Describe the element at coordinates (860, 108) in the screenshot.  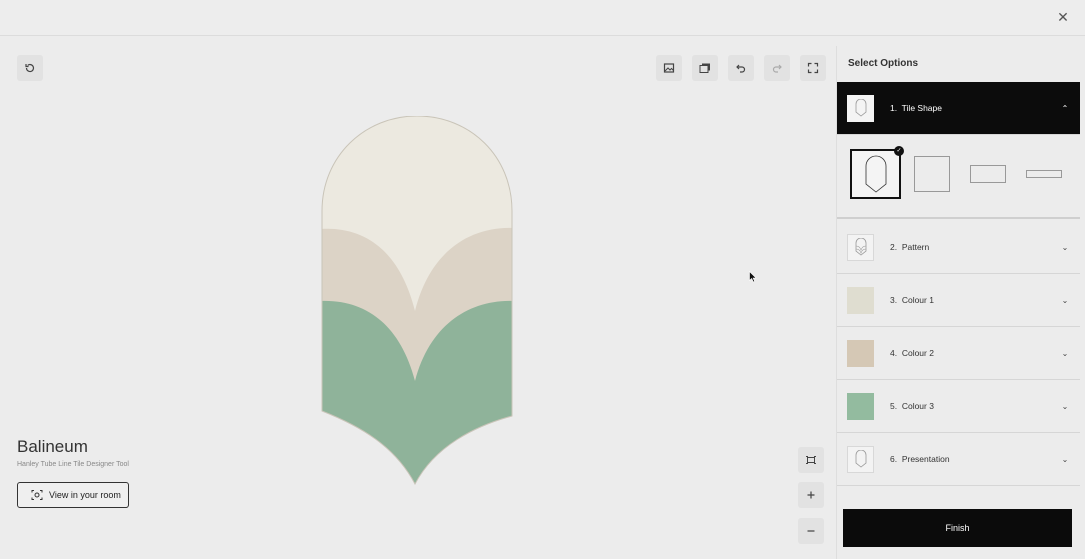
I see `tile-shape-thumb` at that location.